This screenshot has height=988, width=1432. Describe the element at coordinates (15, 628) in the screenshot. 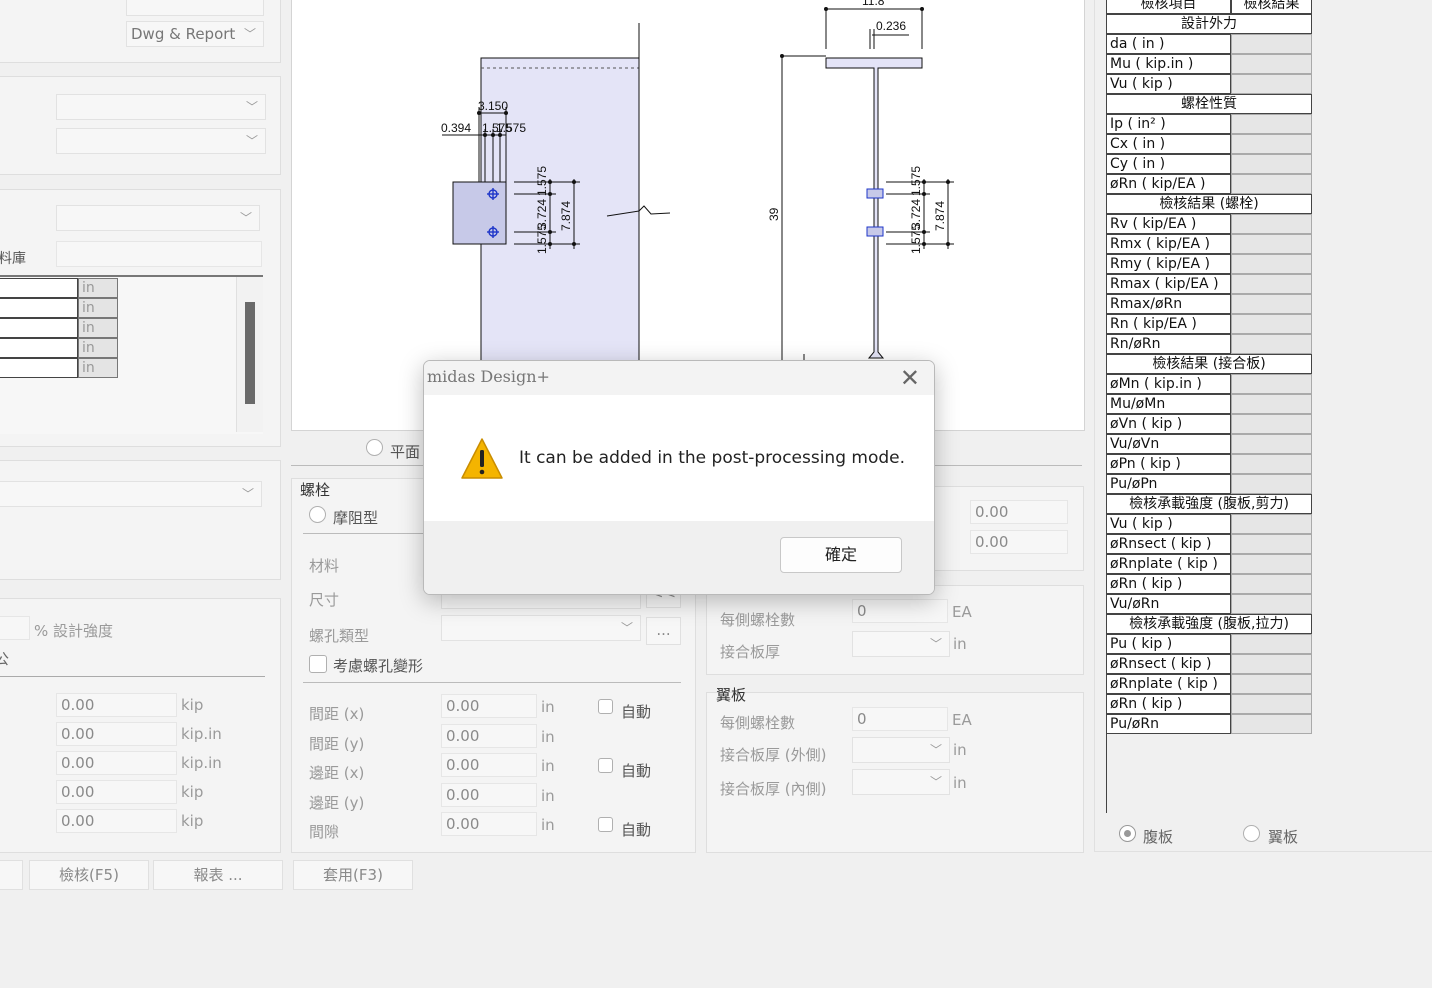

I see `strength-pct-field` at that location.